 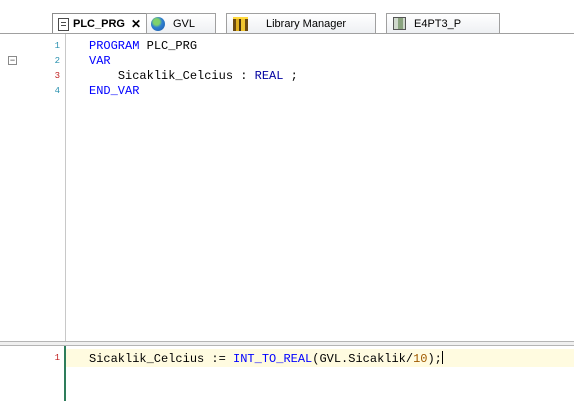 I want to click on globe-icon, so click(x=158, y=23).